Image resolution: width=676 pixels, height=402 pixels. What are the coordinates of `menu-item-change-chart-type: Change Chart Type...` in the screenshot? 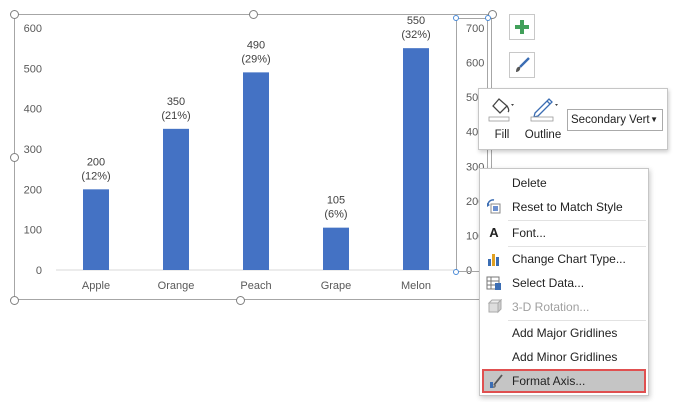 It's located at (564, 259).